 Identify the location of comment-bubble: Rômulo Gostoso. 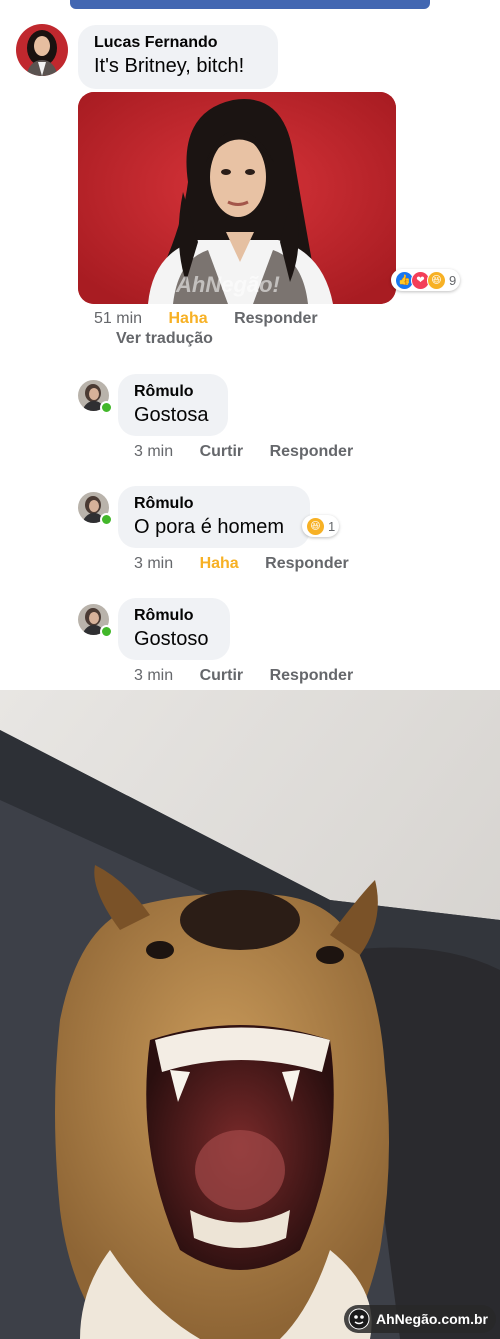
(174, 629).